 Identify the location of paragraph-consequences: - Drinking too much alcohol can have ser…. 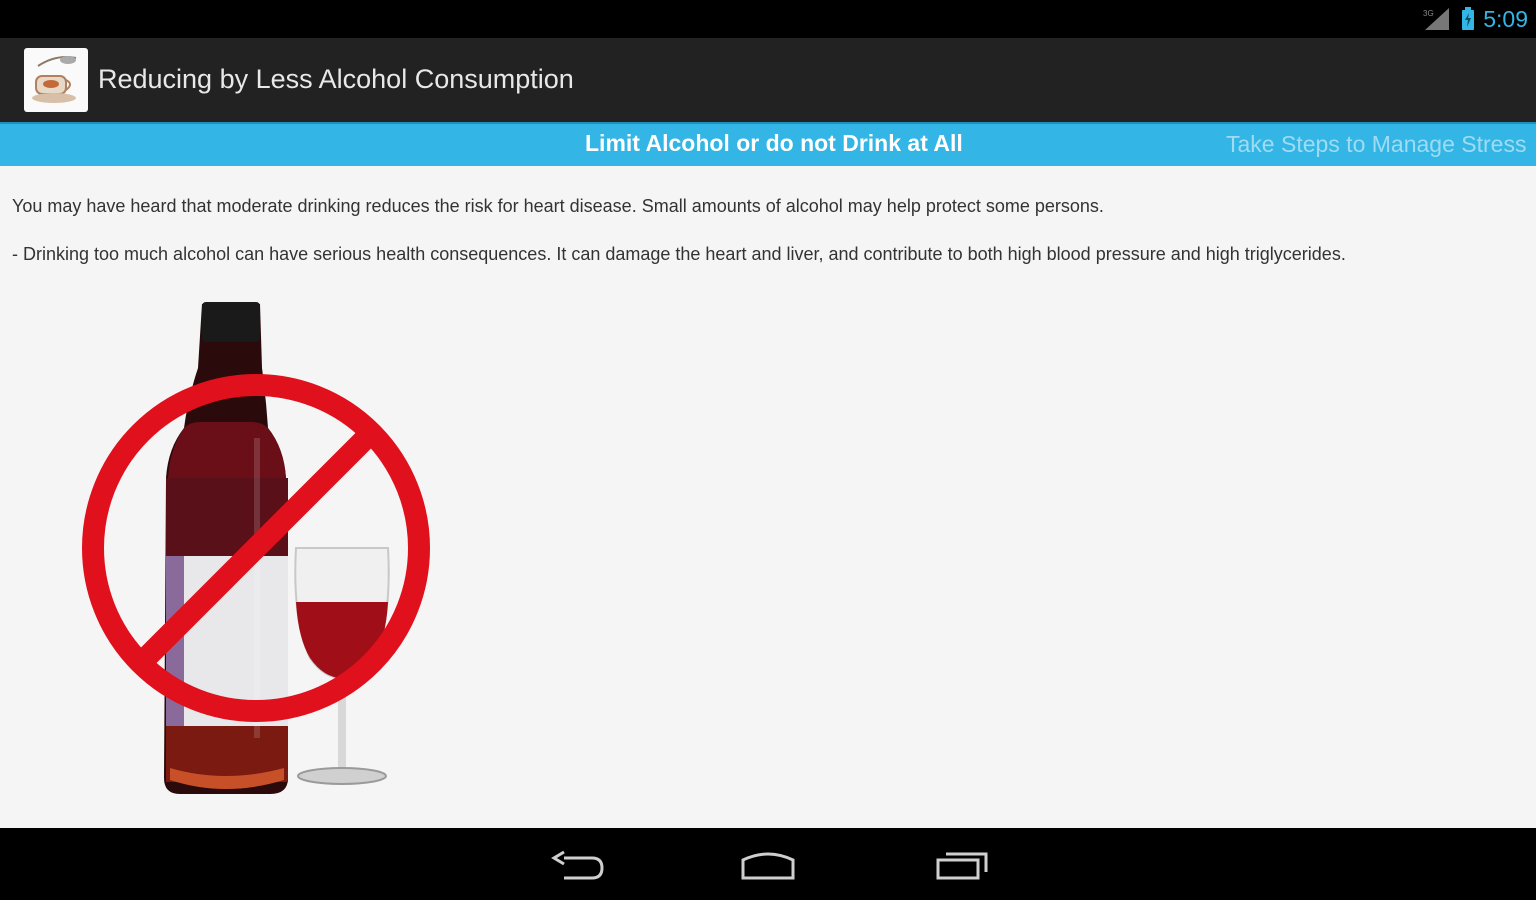
(679, 254).